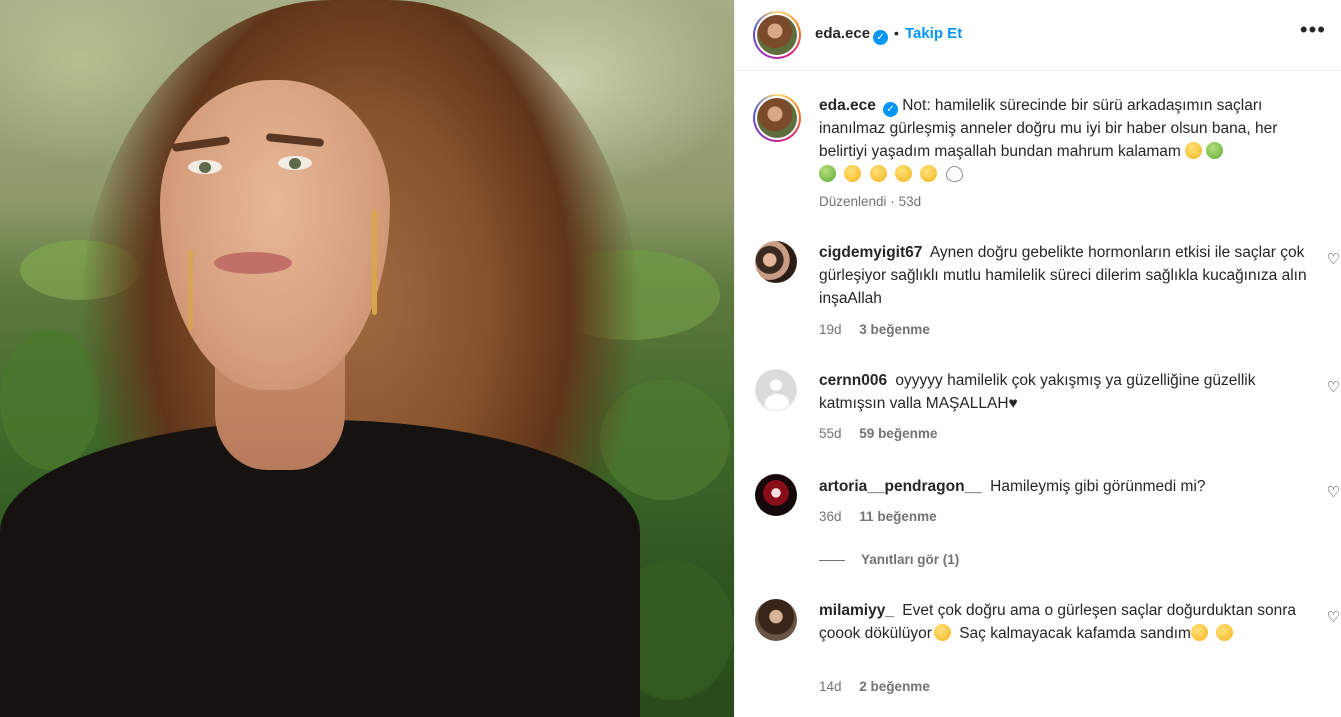  I want to click on upside-down-emoji-icon, so click(903, 173).